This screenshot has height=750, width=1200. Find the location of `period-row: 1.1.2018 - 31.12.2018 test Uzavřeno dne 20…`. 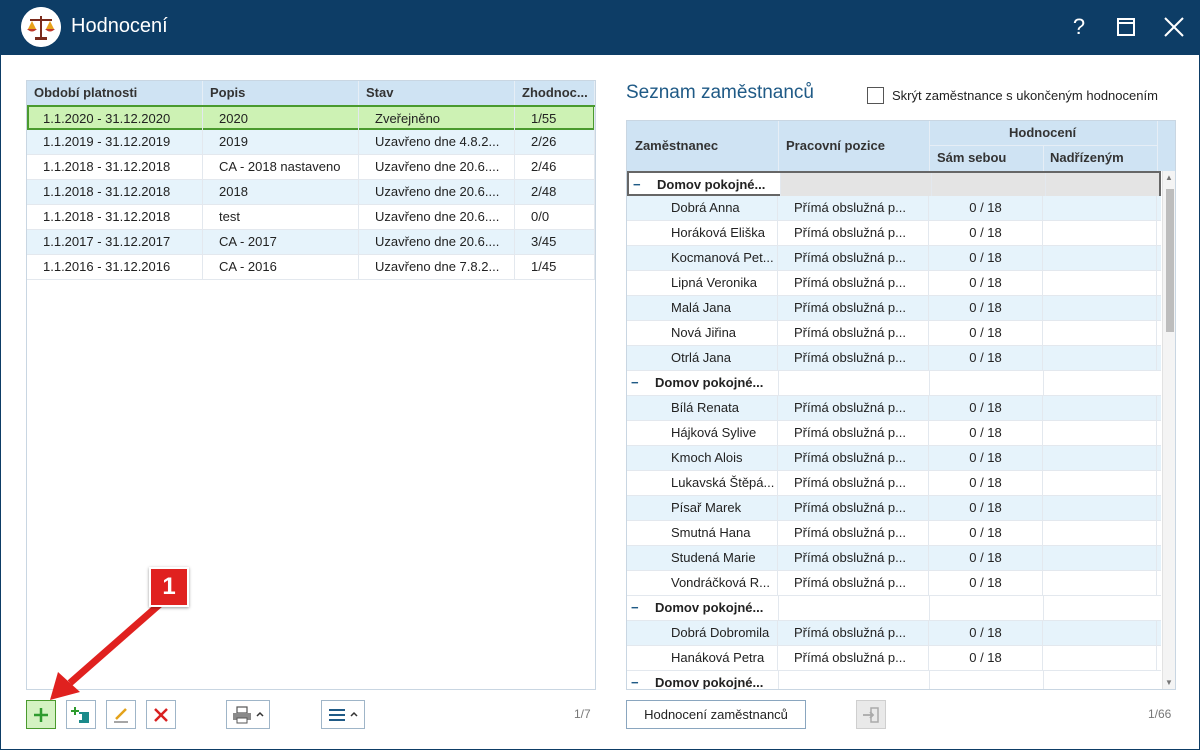

period-row: 1.1.2018 - 31.12.2018 test Uzavřeno dne 20… is located at coordinates (311, 217).